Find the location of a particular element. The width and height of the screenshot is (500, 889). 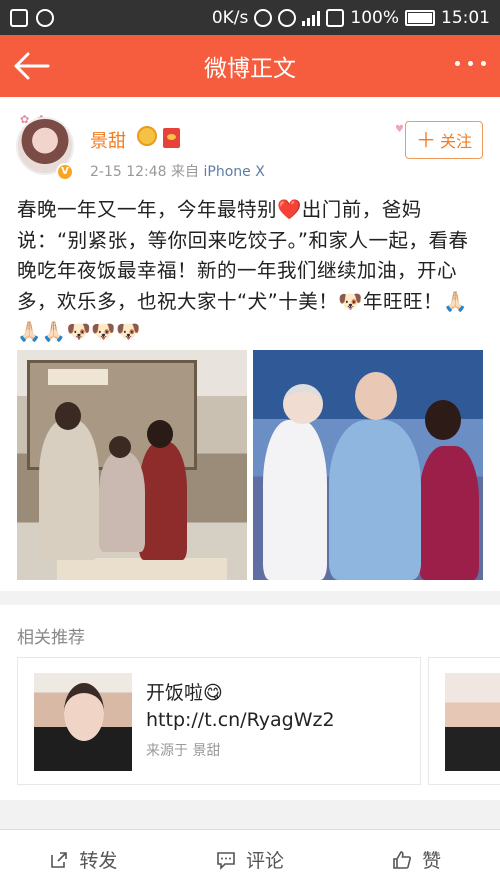

repost-label: 转发 is located at coordinates (98, 861).